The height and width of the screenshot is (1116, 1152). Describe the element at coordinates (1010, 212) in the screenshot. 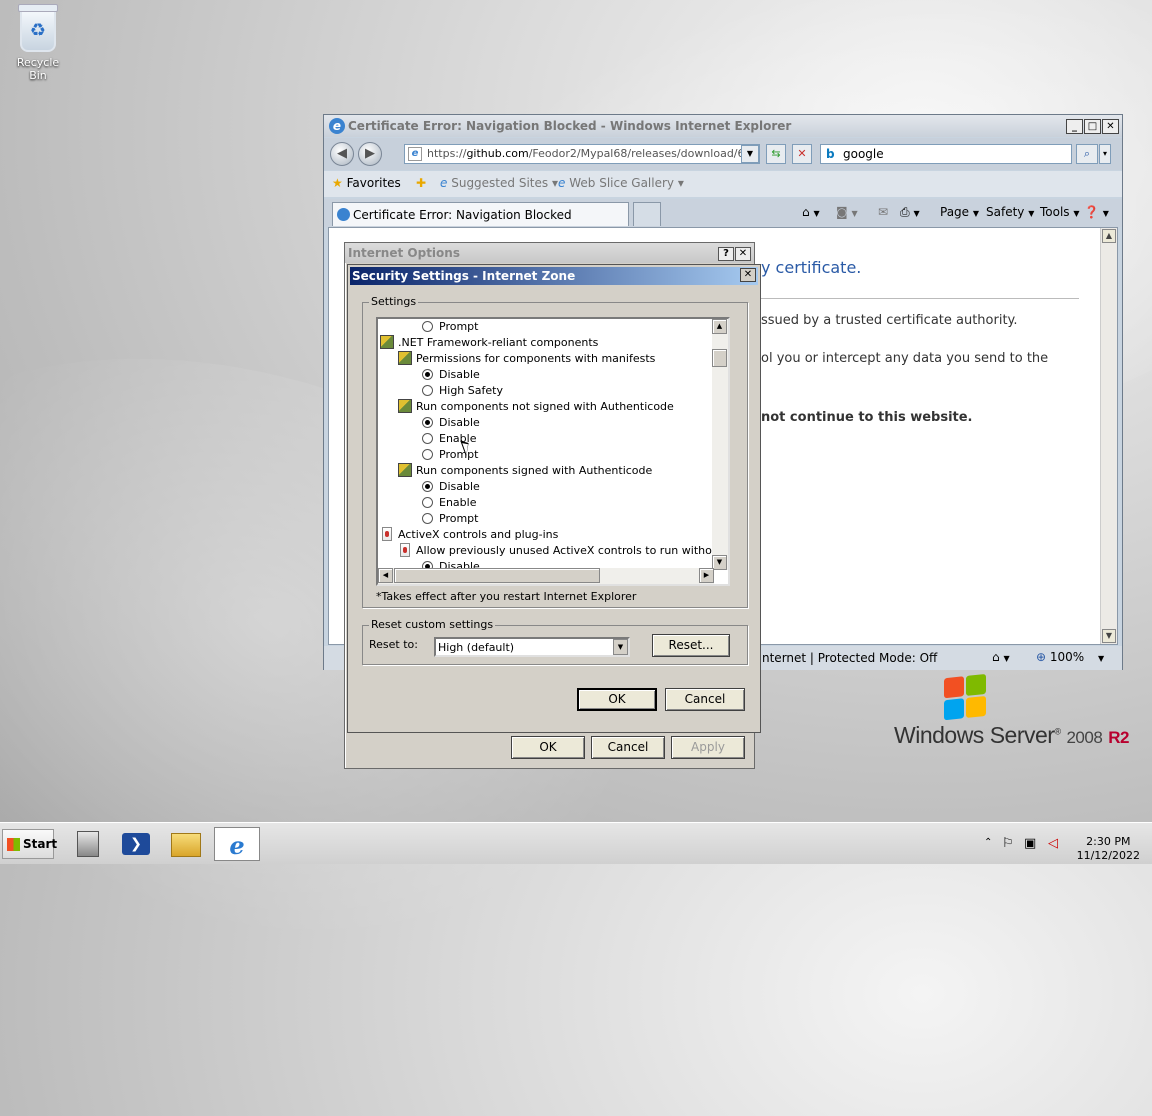

I see `safety-menu: Safety ▼` at that location.